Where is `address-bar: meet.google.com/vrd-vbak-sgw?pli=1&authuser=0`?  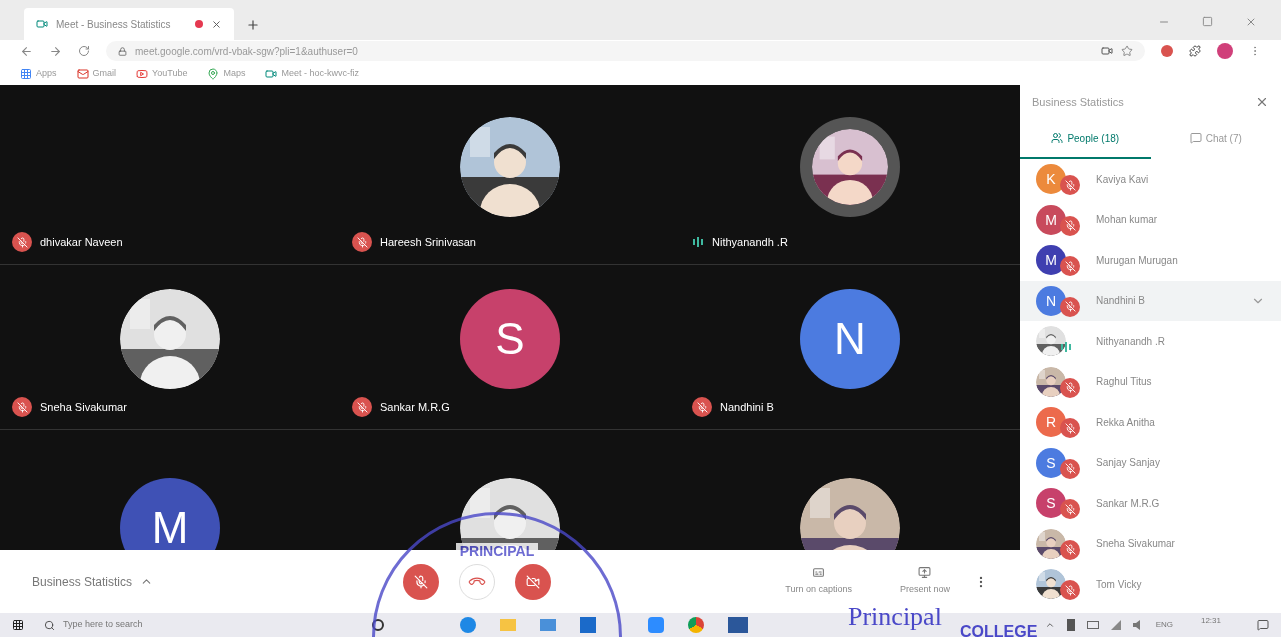 address-bar: meet.google.com/vrd-vbak-sgw?pli=1&authuser=0 is located at coordinates (625, 51).